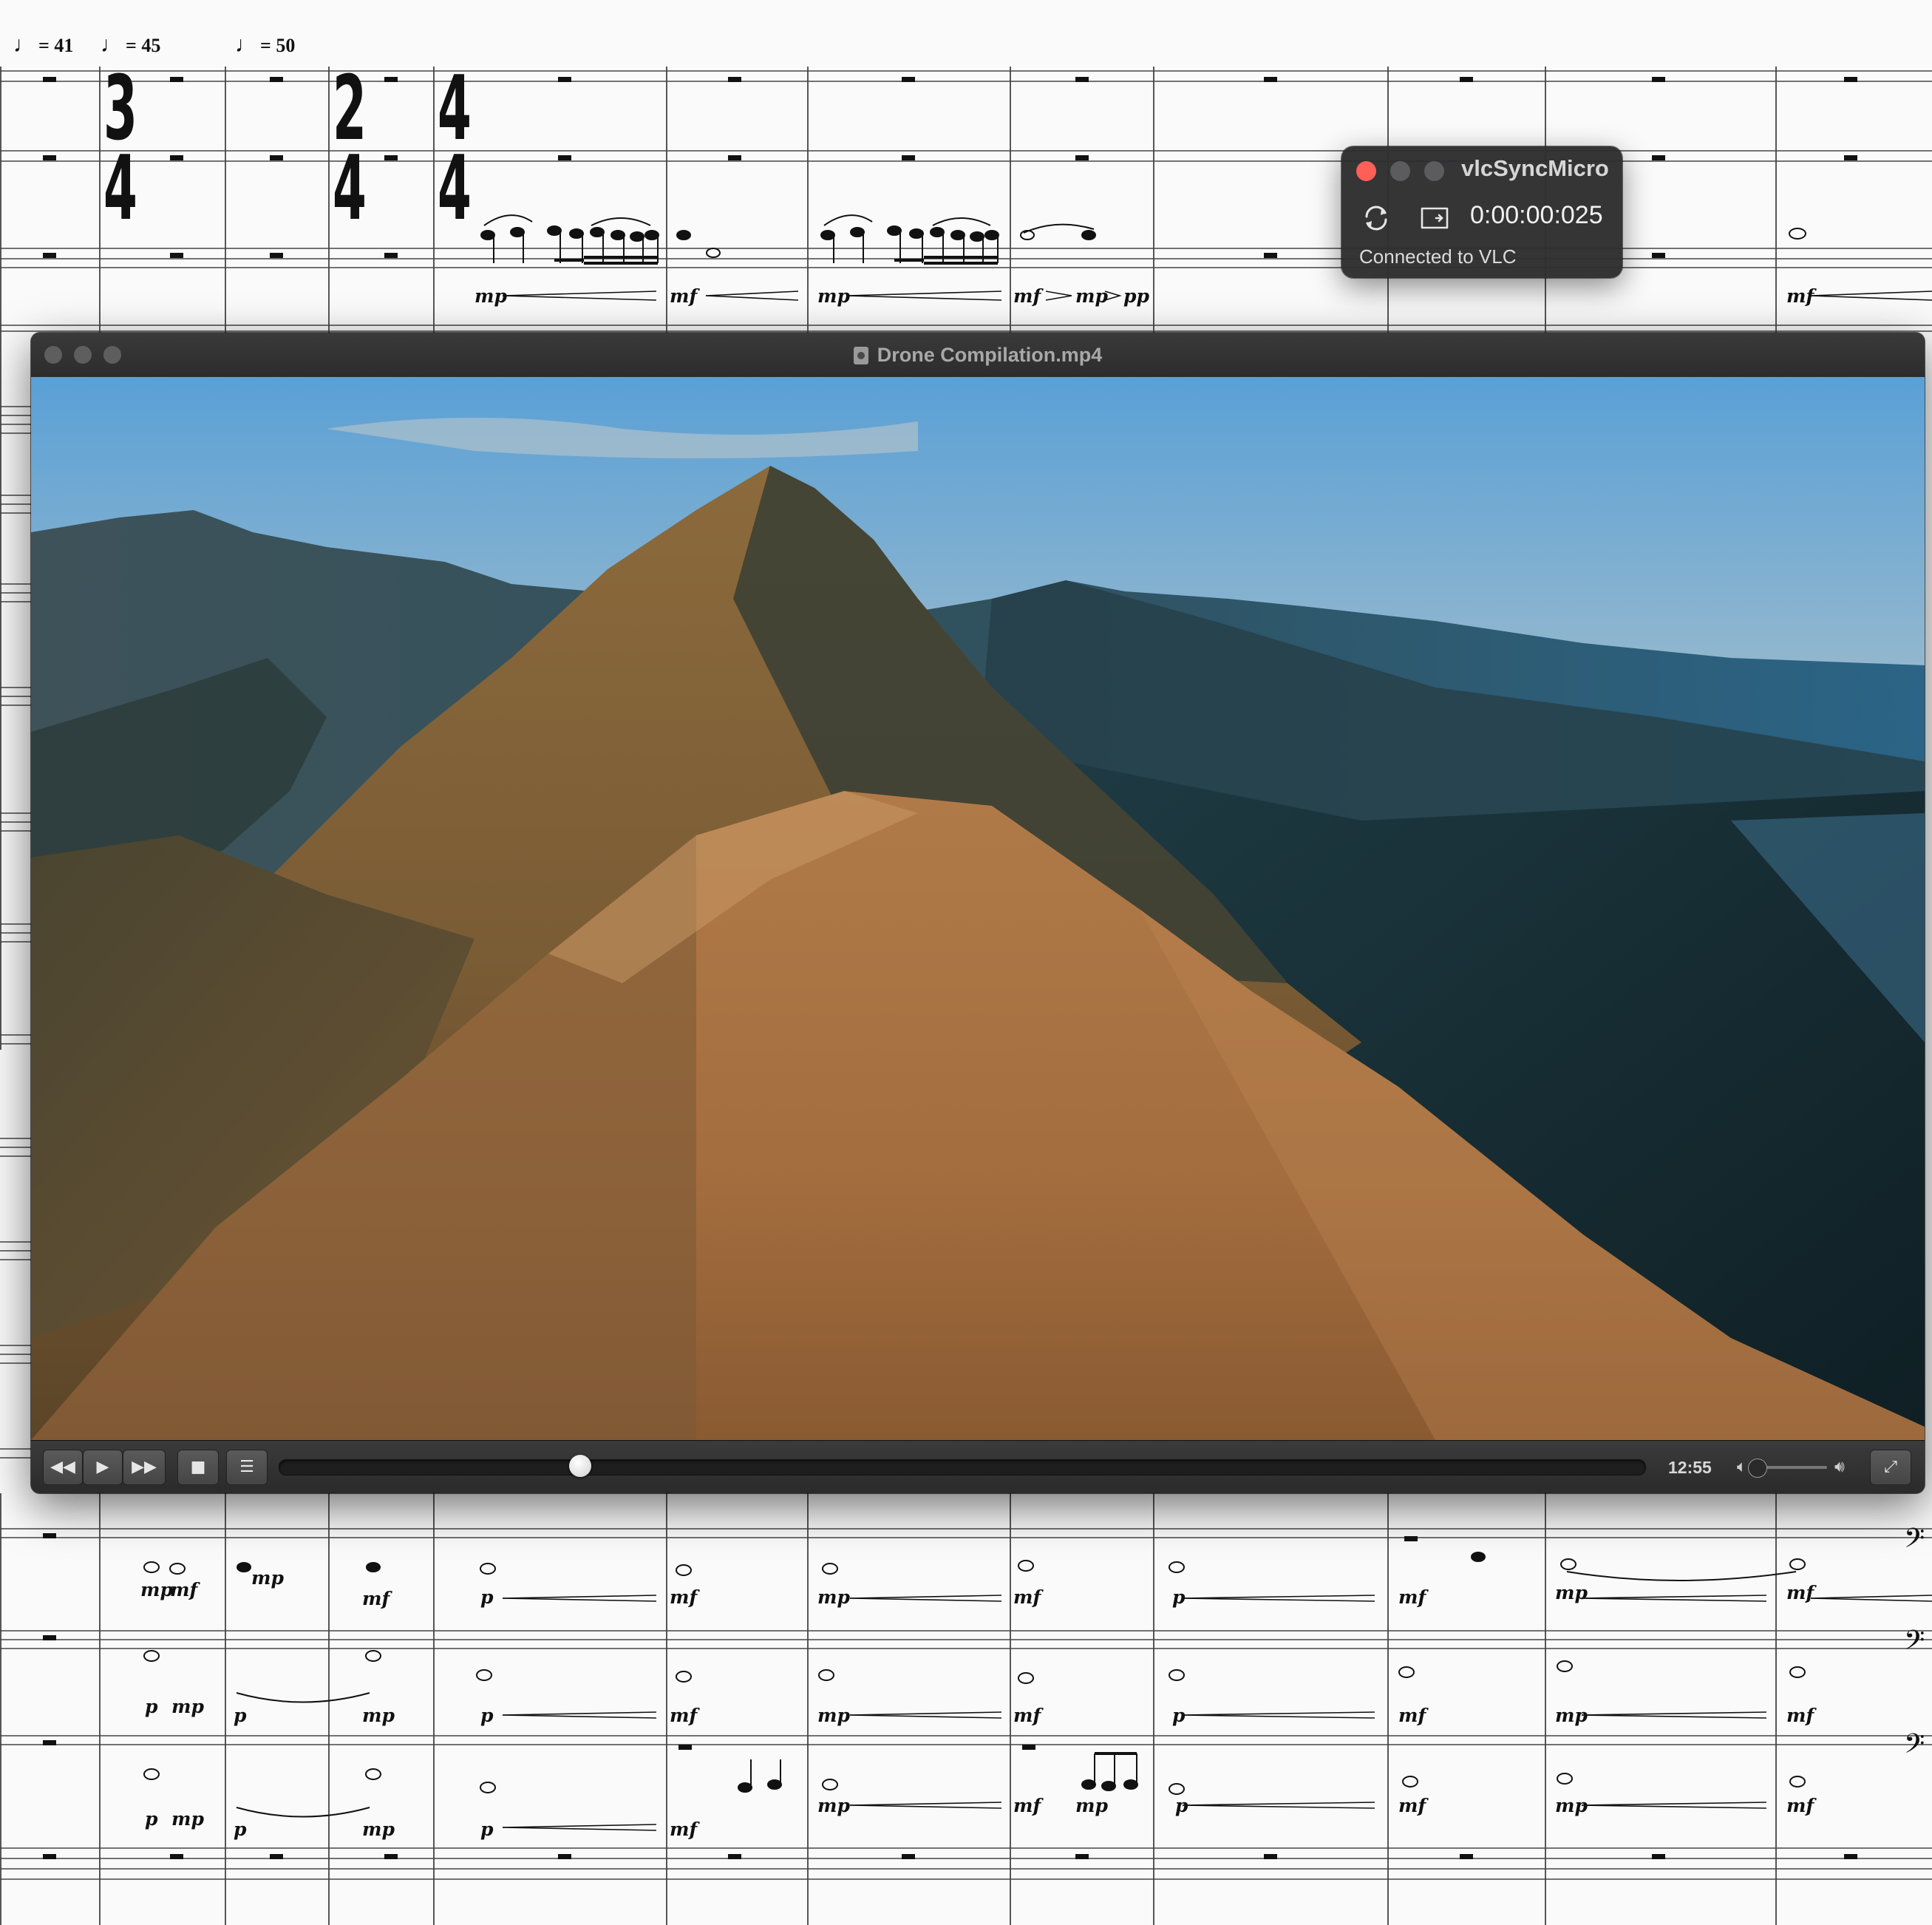 The height and width of the screenshot is (1925, 1932). I want to click on sync-panel-title: vlcSyncMicro, so click(1535, 168).